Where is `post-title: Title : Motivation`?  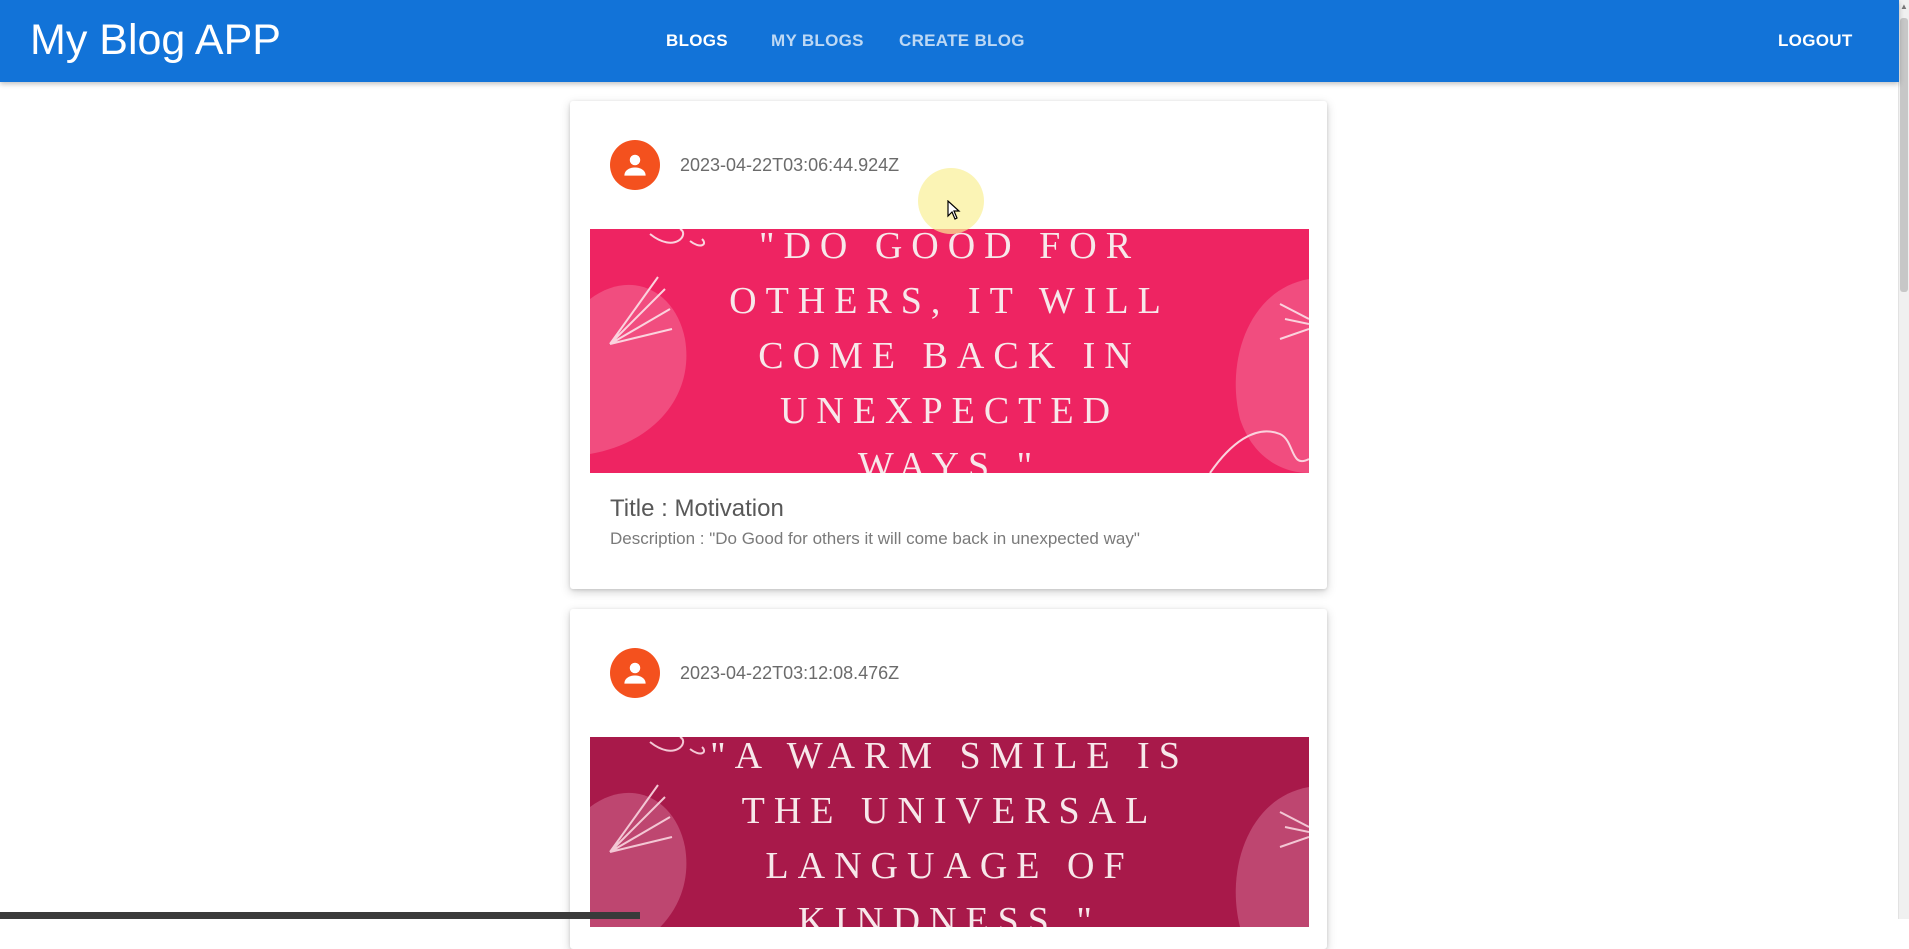
post-title: Title : Motivation is located at coordinates (697, 508).